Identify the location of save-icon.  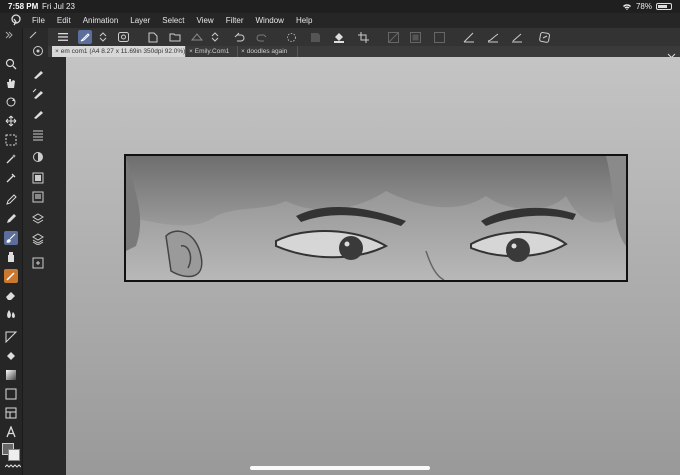
(197, 37).